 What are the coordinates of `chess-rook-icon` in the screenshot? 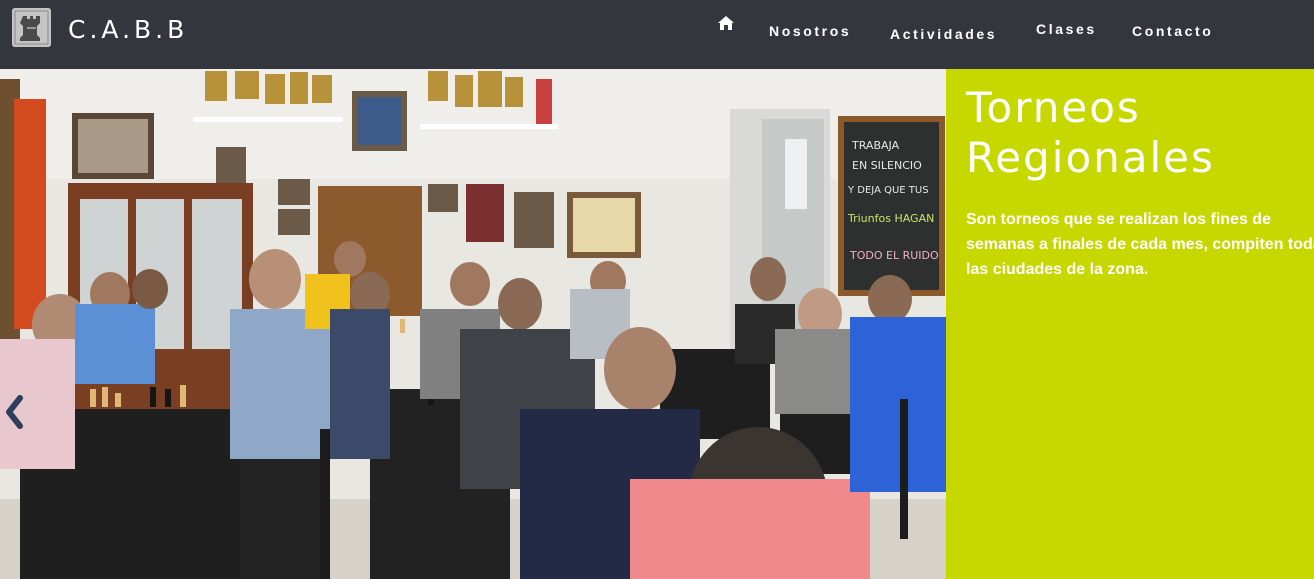 It's located at (31, 27).